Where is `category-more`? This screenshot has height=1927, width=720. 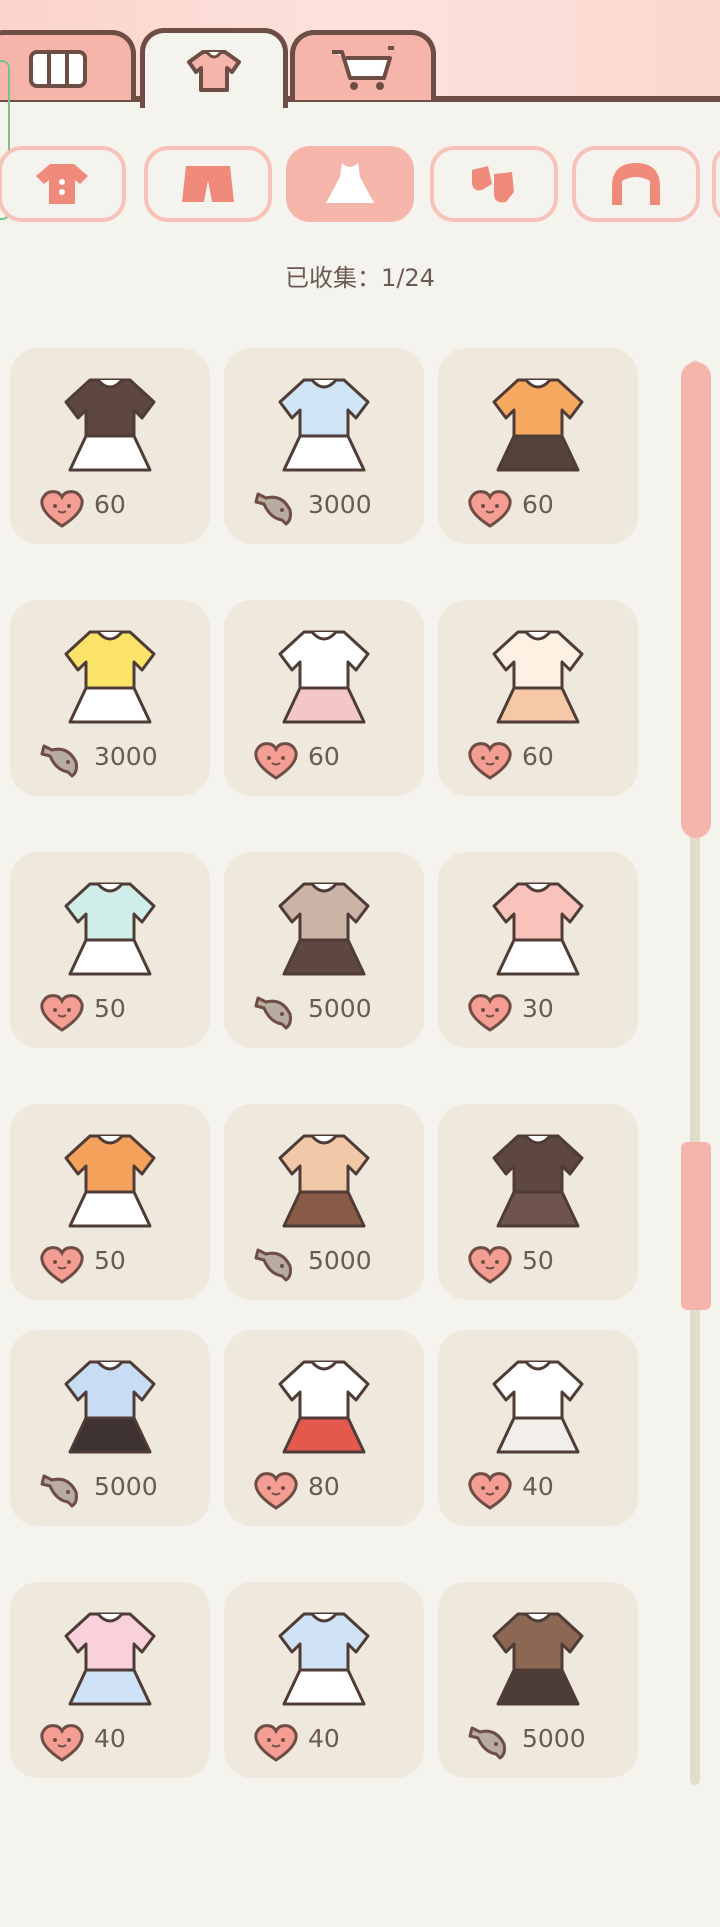
category-more is located at coordinates (716, 184).